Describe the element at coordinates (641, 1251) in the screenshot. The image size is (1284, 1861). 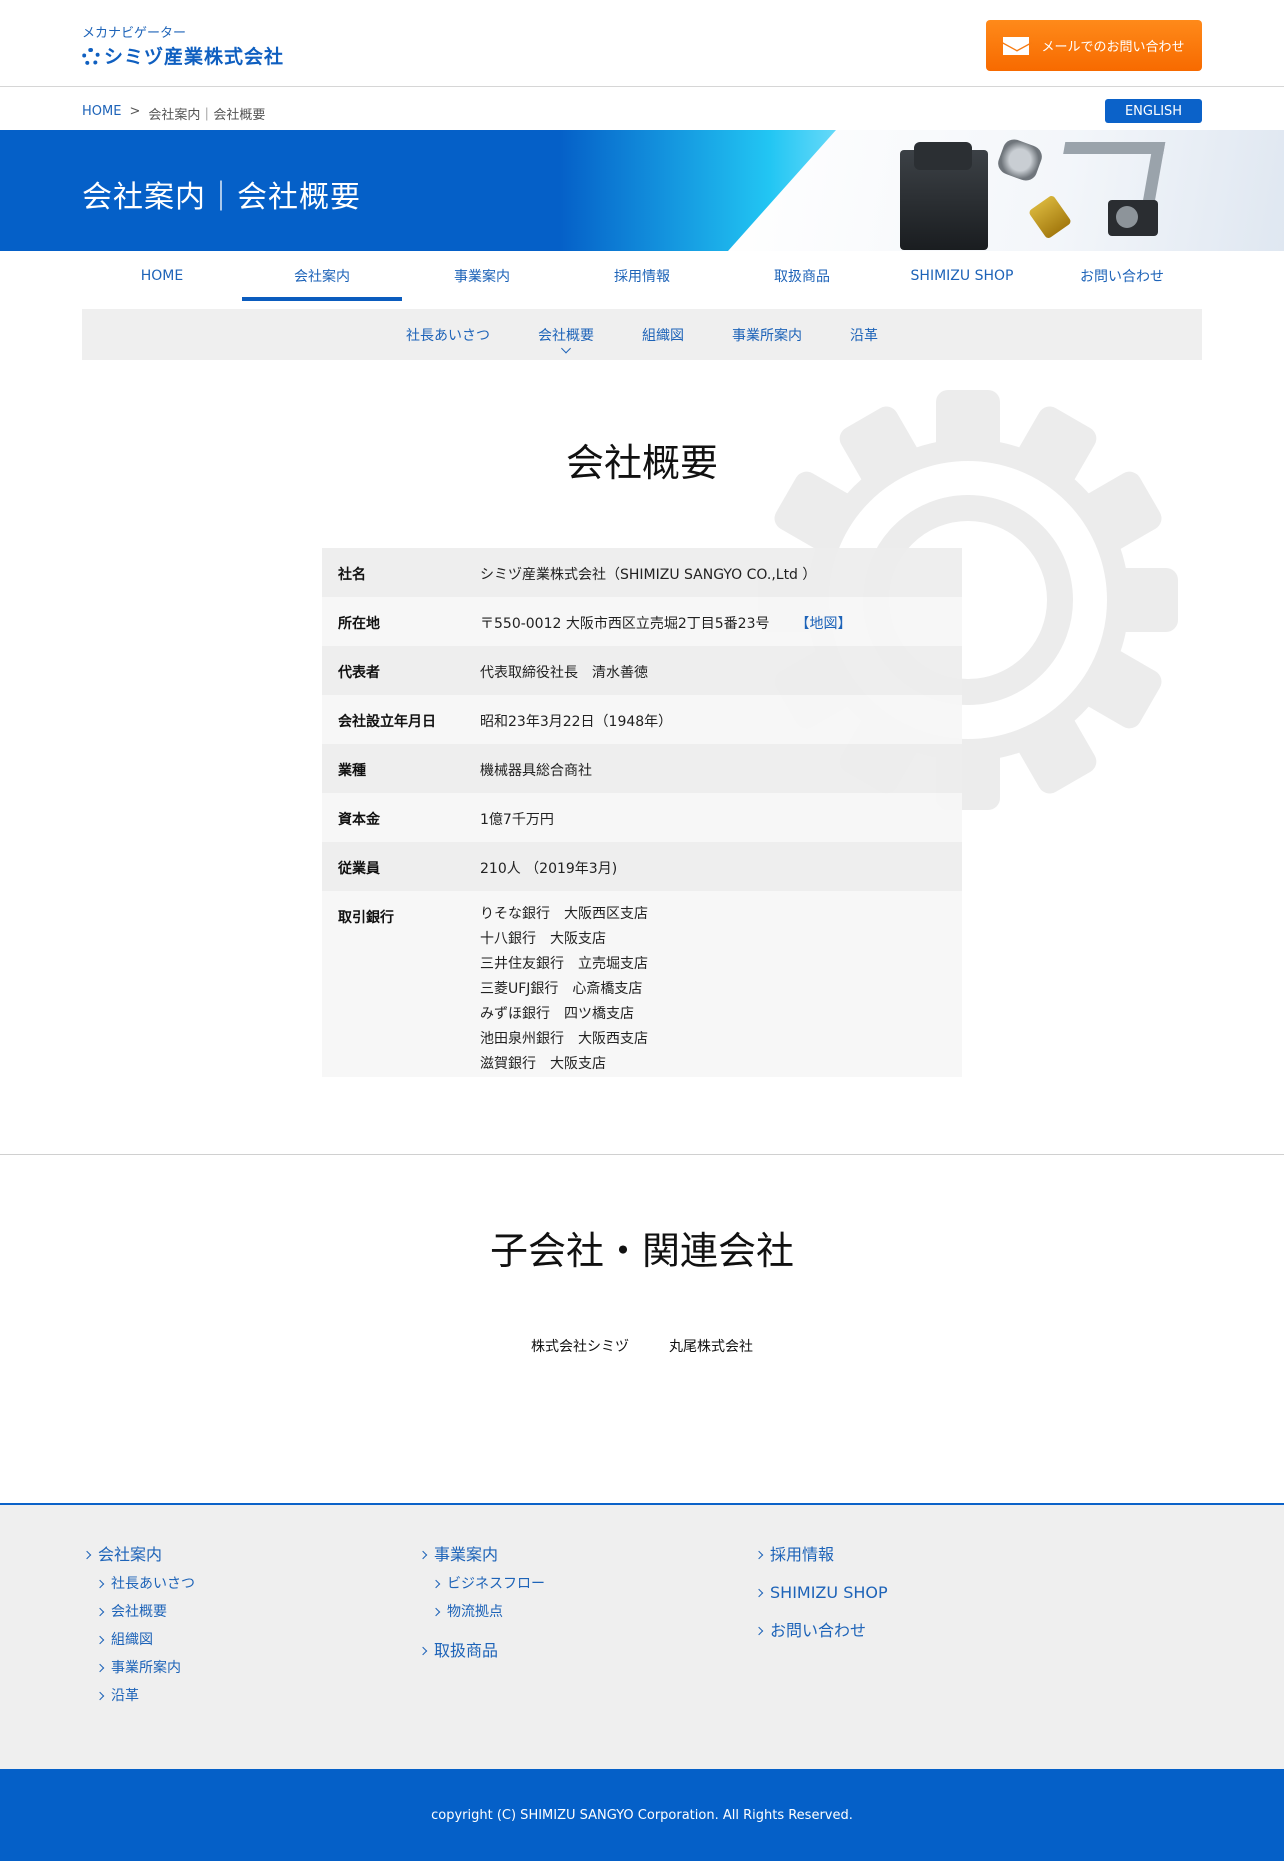
I see `subsidiaries-heading: 子会社・関連会社` at that location.